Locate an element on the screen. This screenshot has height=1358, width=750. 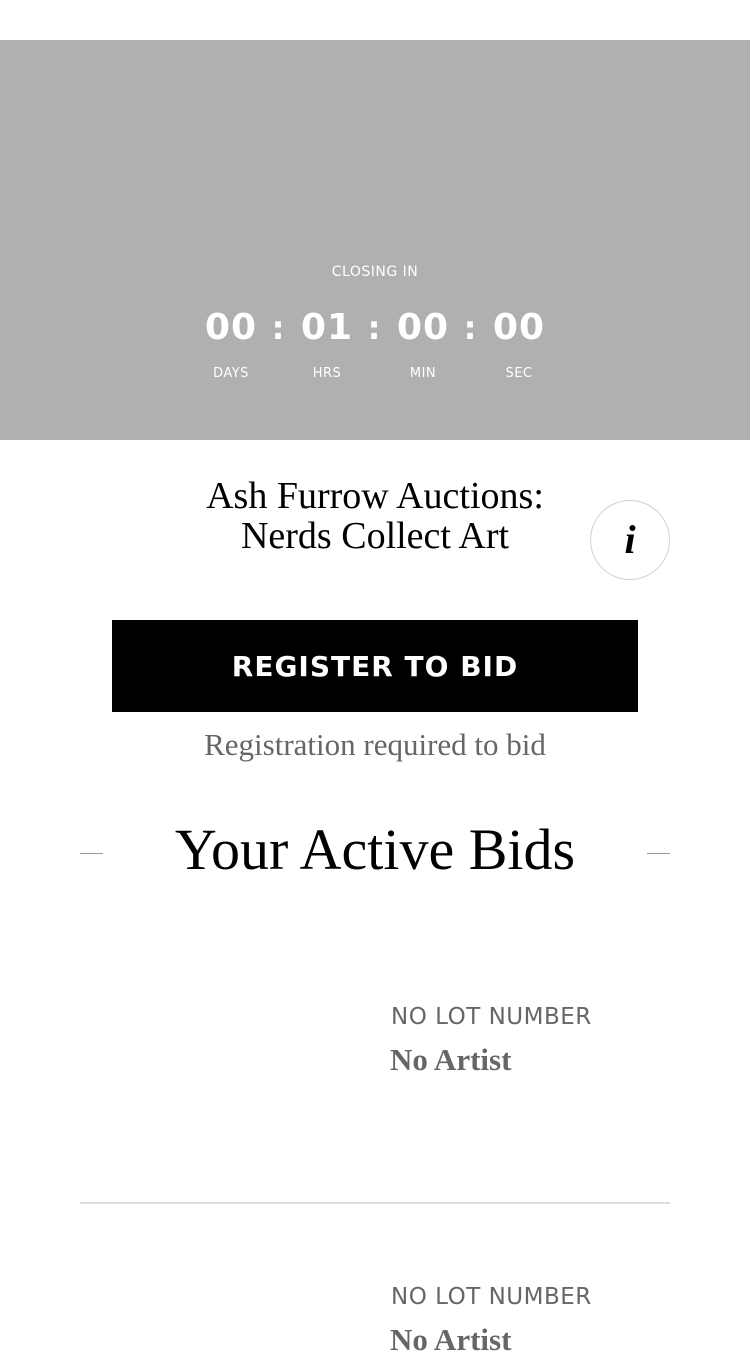
register-to-bid-button: REGISTER TO BID is located at coordinates (375, 666).